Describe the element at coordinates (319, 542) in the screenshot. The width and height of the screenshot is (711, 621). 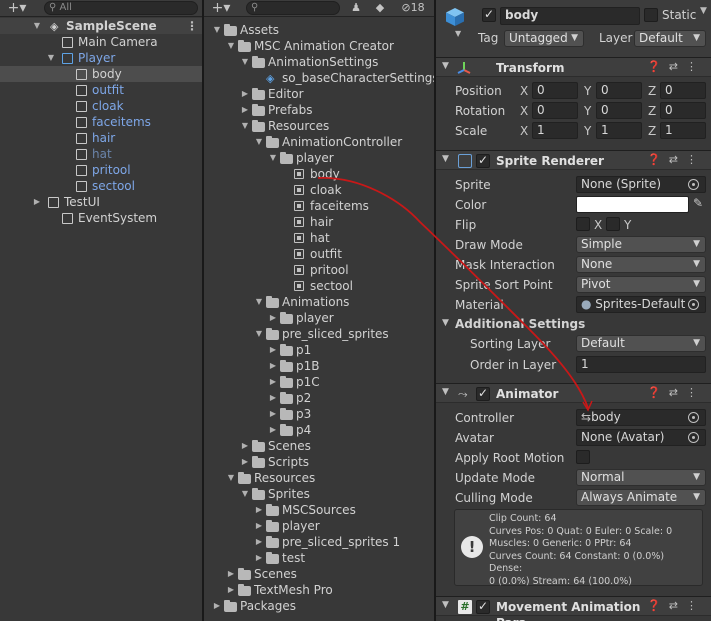
I see `project-item: ▶ pre_sliced_sprites 1` at that location.